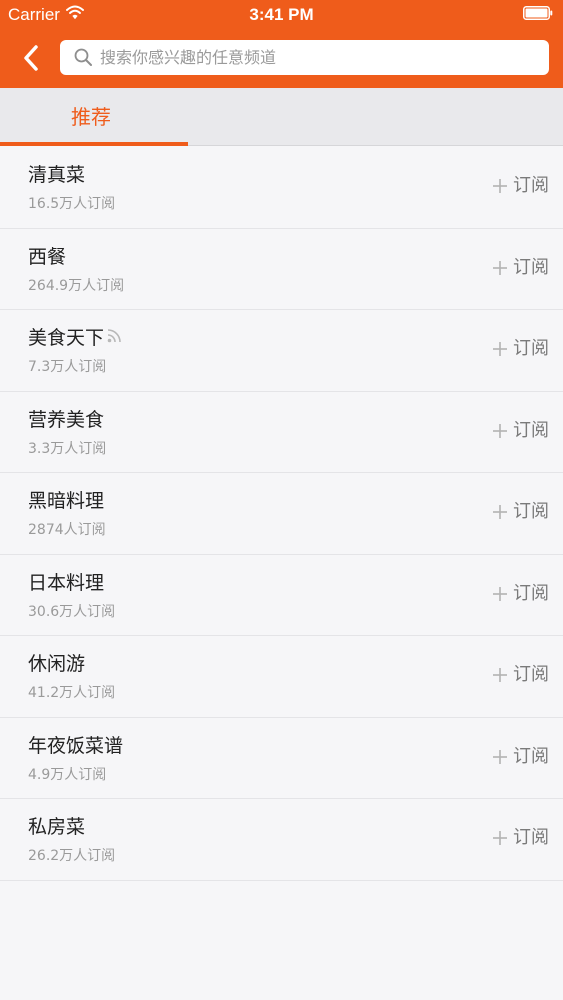  I want to click on channel-row: 清真菜 16.5万人订阅 订阅, so click(281, 188).